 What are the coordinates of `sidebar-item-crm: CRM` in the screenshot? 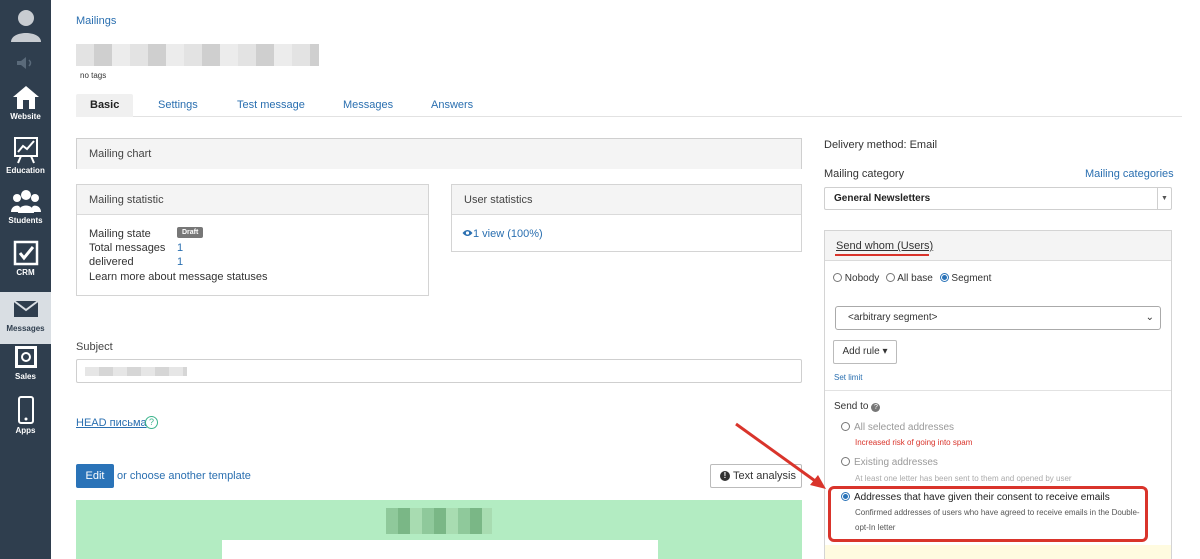 It's located at (25, 266).